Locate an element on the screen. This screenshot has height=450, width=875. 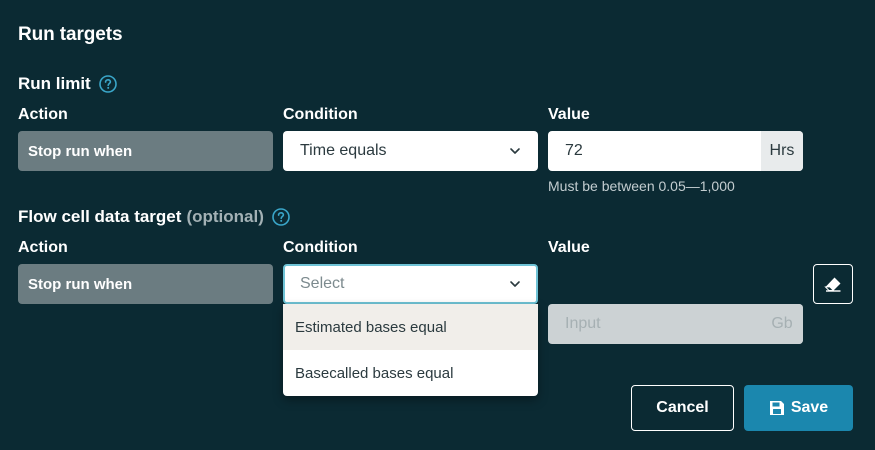
clear-target-button is located at coordinates (833, 284).